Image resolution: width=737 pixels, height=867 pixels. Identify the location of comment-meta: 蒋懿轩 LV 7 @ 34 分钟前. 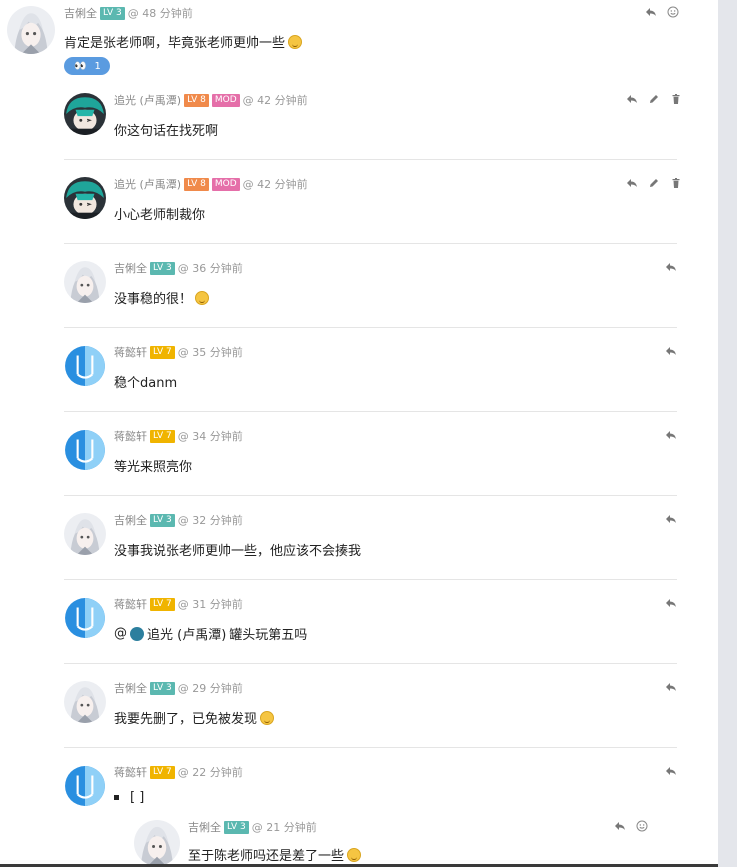
(178, 436).